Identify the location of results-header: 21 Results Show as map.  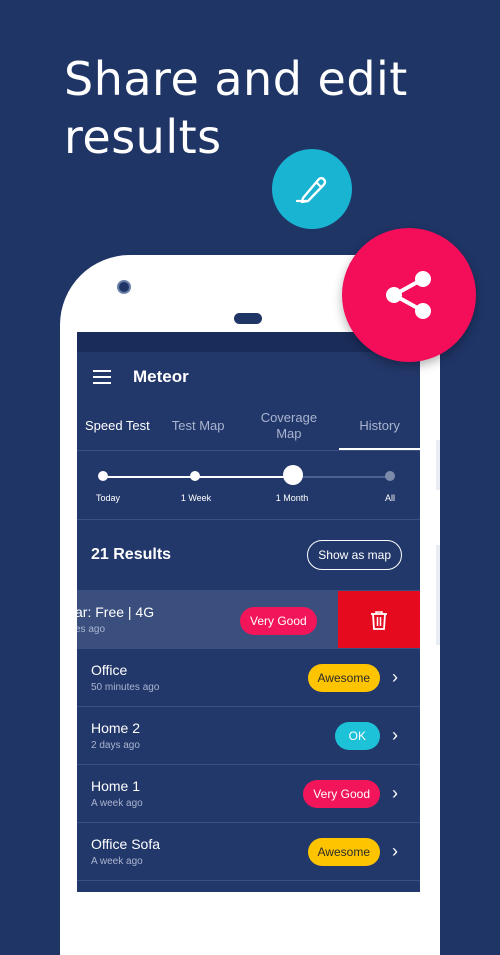
(248, 555).